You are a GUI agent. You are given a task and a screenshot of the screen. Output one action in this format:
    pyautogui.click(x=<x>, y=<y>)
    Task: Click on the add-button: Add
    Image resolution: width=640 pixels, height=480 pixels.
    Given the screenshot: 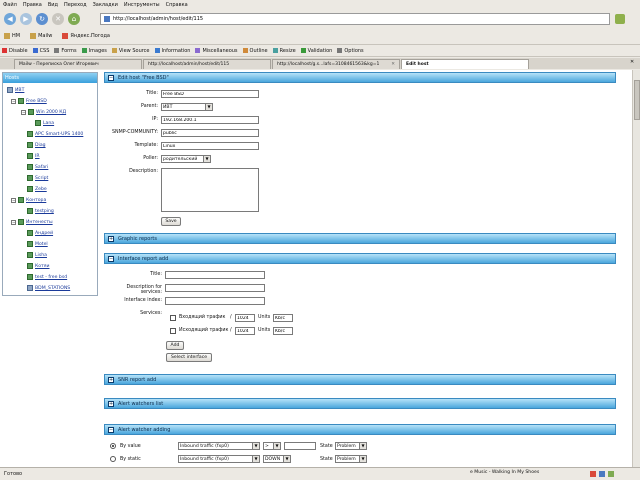 What is the action you would take?
    pyautogui.click(x=175, y=345)
    